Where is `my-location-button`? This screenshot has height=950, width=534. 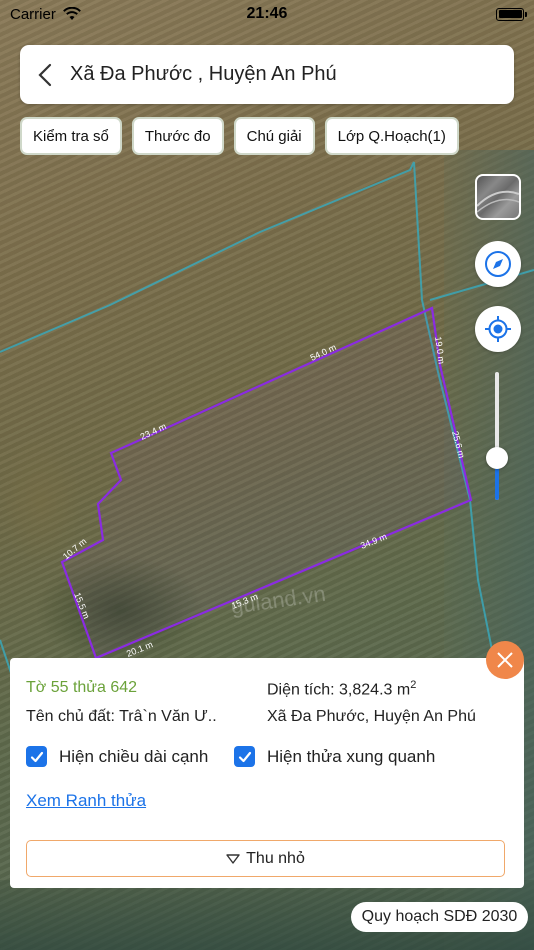 my-location-button is located at coordinates (498, 329).